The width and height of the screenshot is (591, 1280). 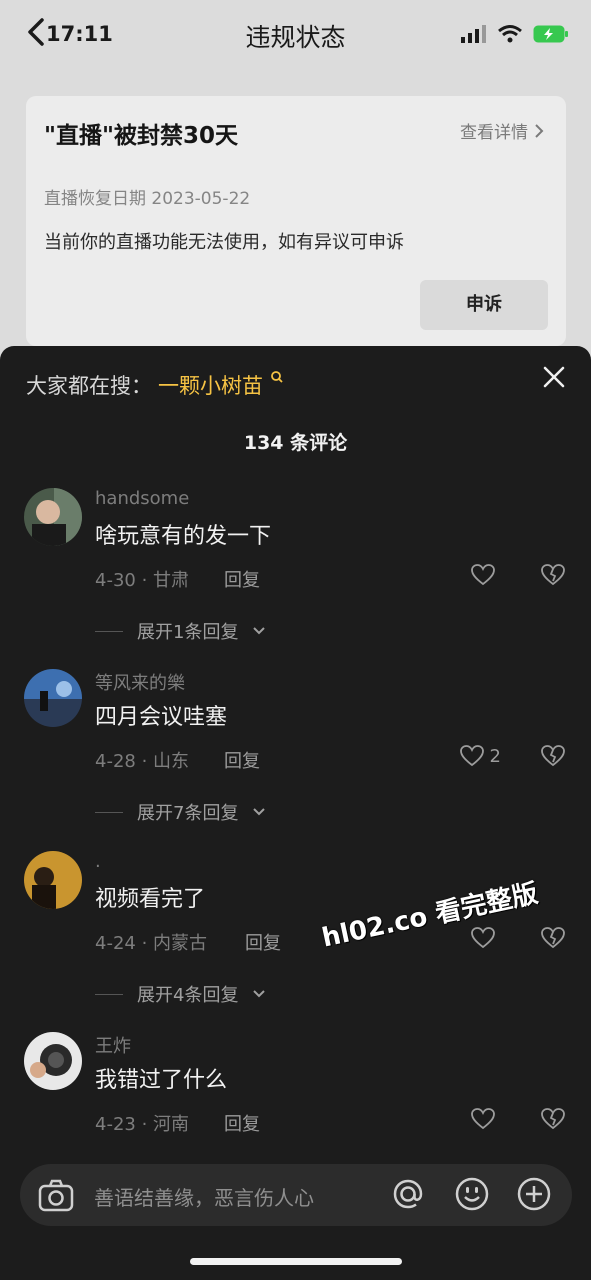 What do you see at coordinates (204, 1196) in the screenshot?
I see `comment-input: 善语结善缘，恶言伤人心` at bounding box center [204, 1196].